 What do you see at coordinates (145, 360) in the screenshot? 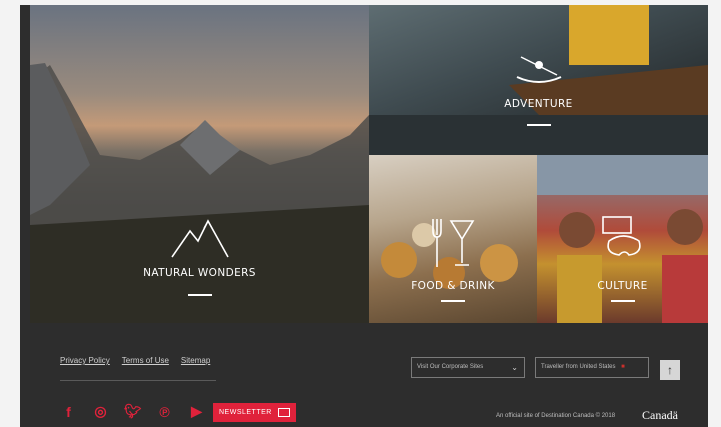
I see `terms-of-use-link: Terms of Use` at bounding box center [145, 360].